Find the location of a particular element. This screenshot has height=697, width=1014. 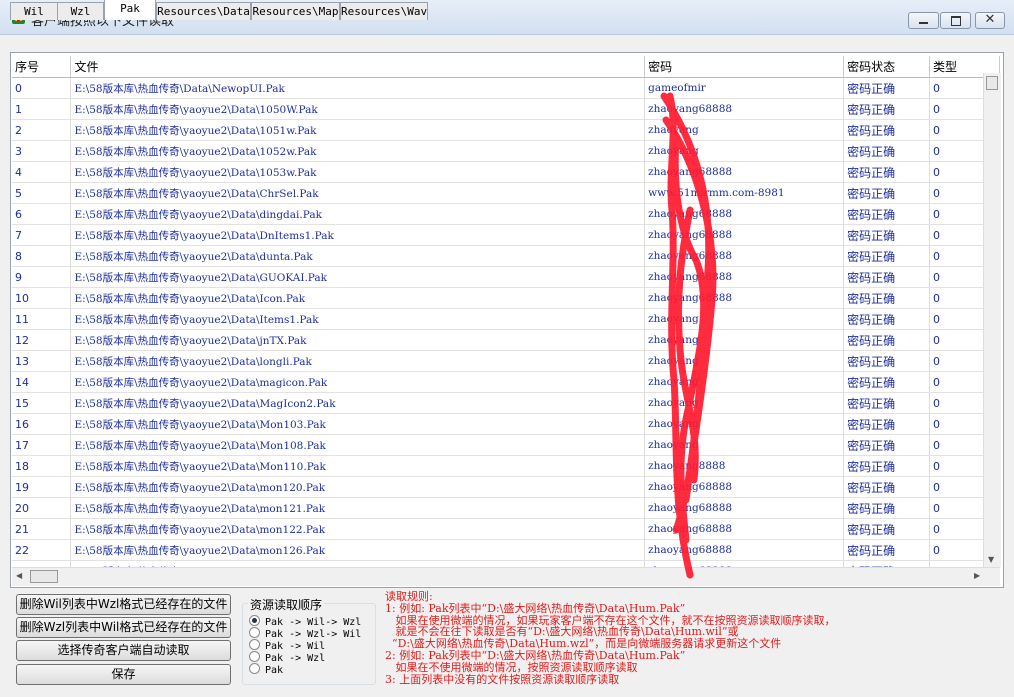

tab-resources-data: Resources\Data is located at coordinates (203, 11).